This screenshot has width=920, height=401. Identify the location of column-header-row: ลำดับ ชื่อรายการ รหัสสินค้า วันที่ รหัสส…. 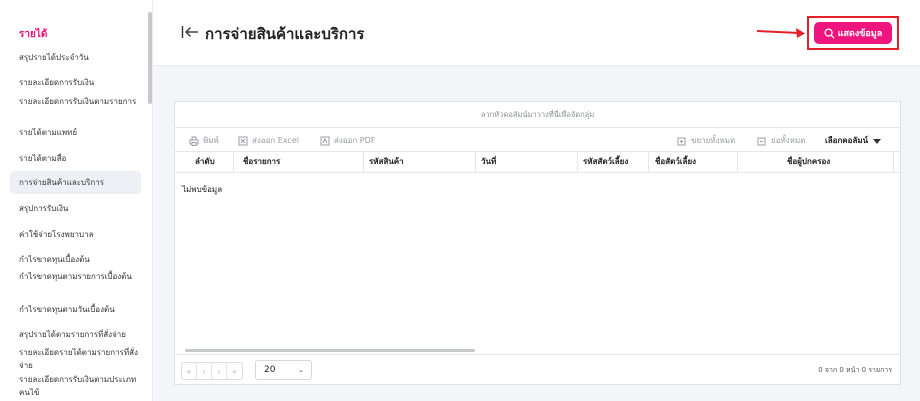
(537, 162).